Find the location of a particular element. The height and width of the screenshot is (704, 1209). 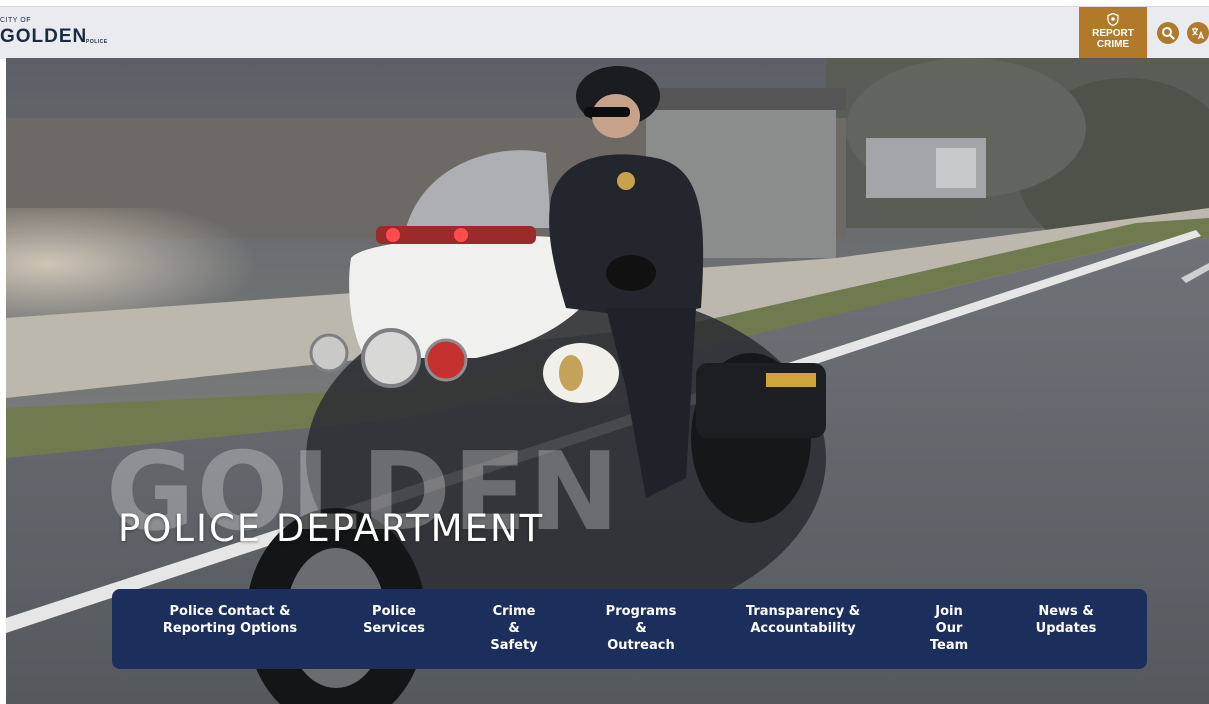

translate-icon is located at coordinates (1198, 33).